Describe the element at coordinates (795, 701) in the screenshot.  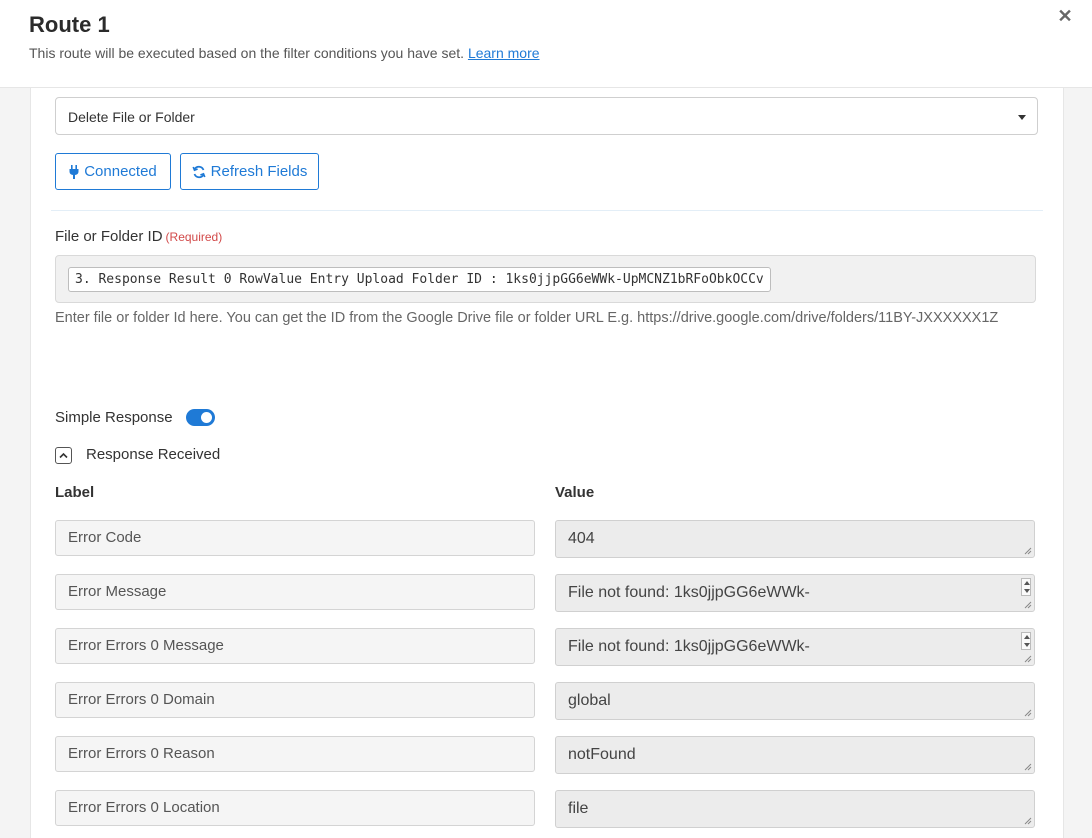
I see `response-row-value: global` at that location.